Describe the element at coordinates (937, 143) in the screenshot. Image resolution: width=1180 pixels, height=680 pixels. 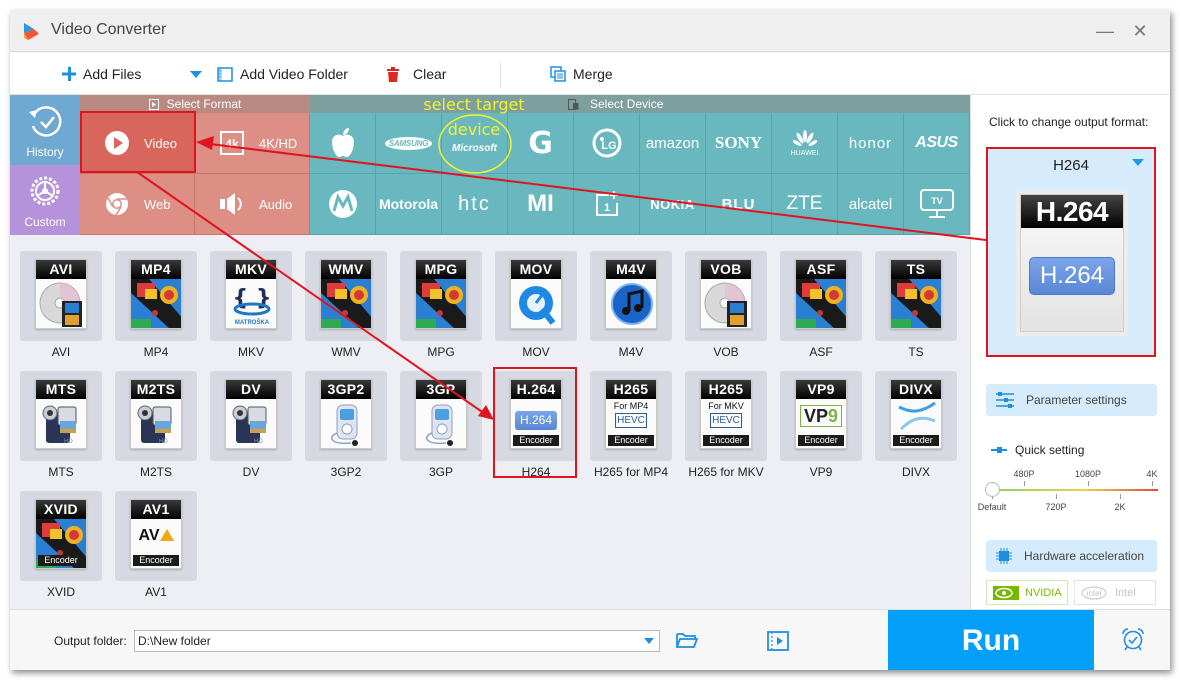
I see `device-asus: ASUS` at that location.